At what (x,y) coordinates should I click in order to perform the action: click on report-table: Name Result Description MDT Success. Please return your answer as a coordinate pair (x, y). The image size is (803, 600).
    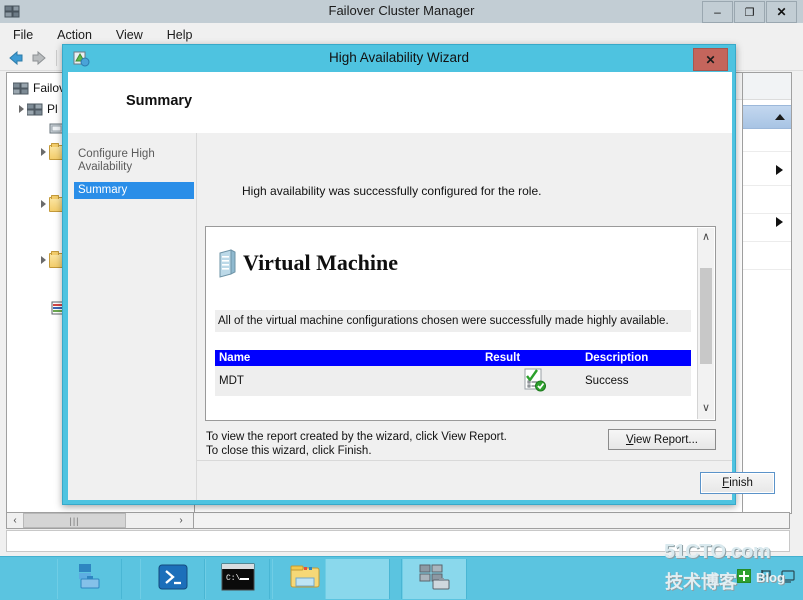
    Looking at the image, I should click on (453, 373).